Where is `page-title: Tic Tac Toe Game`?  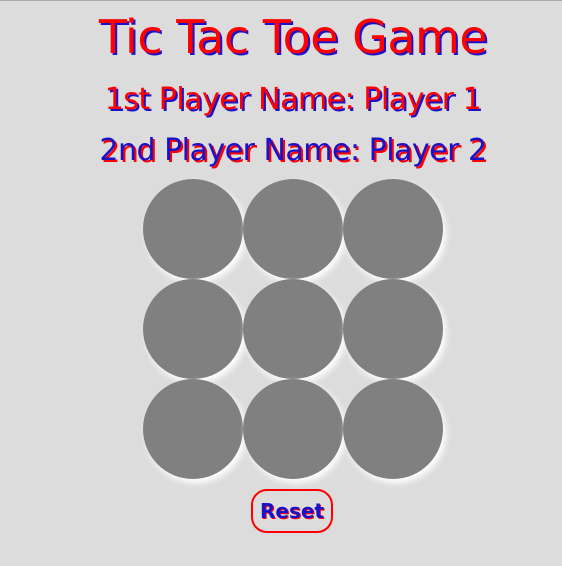
page-title: Tic Tac Toe Game is located at coordinates (293, 37).